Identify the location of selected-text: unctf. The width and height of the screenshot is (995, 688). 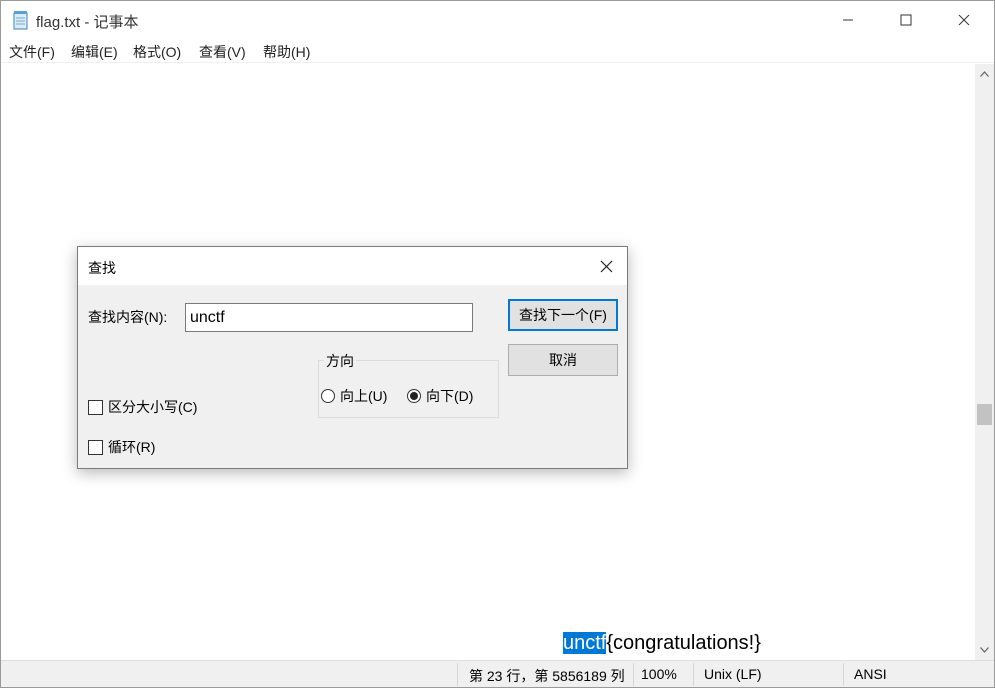
(585, 643).